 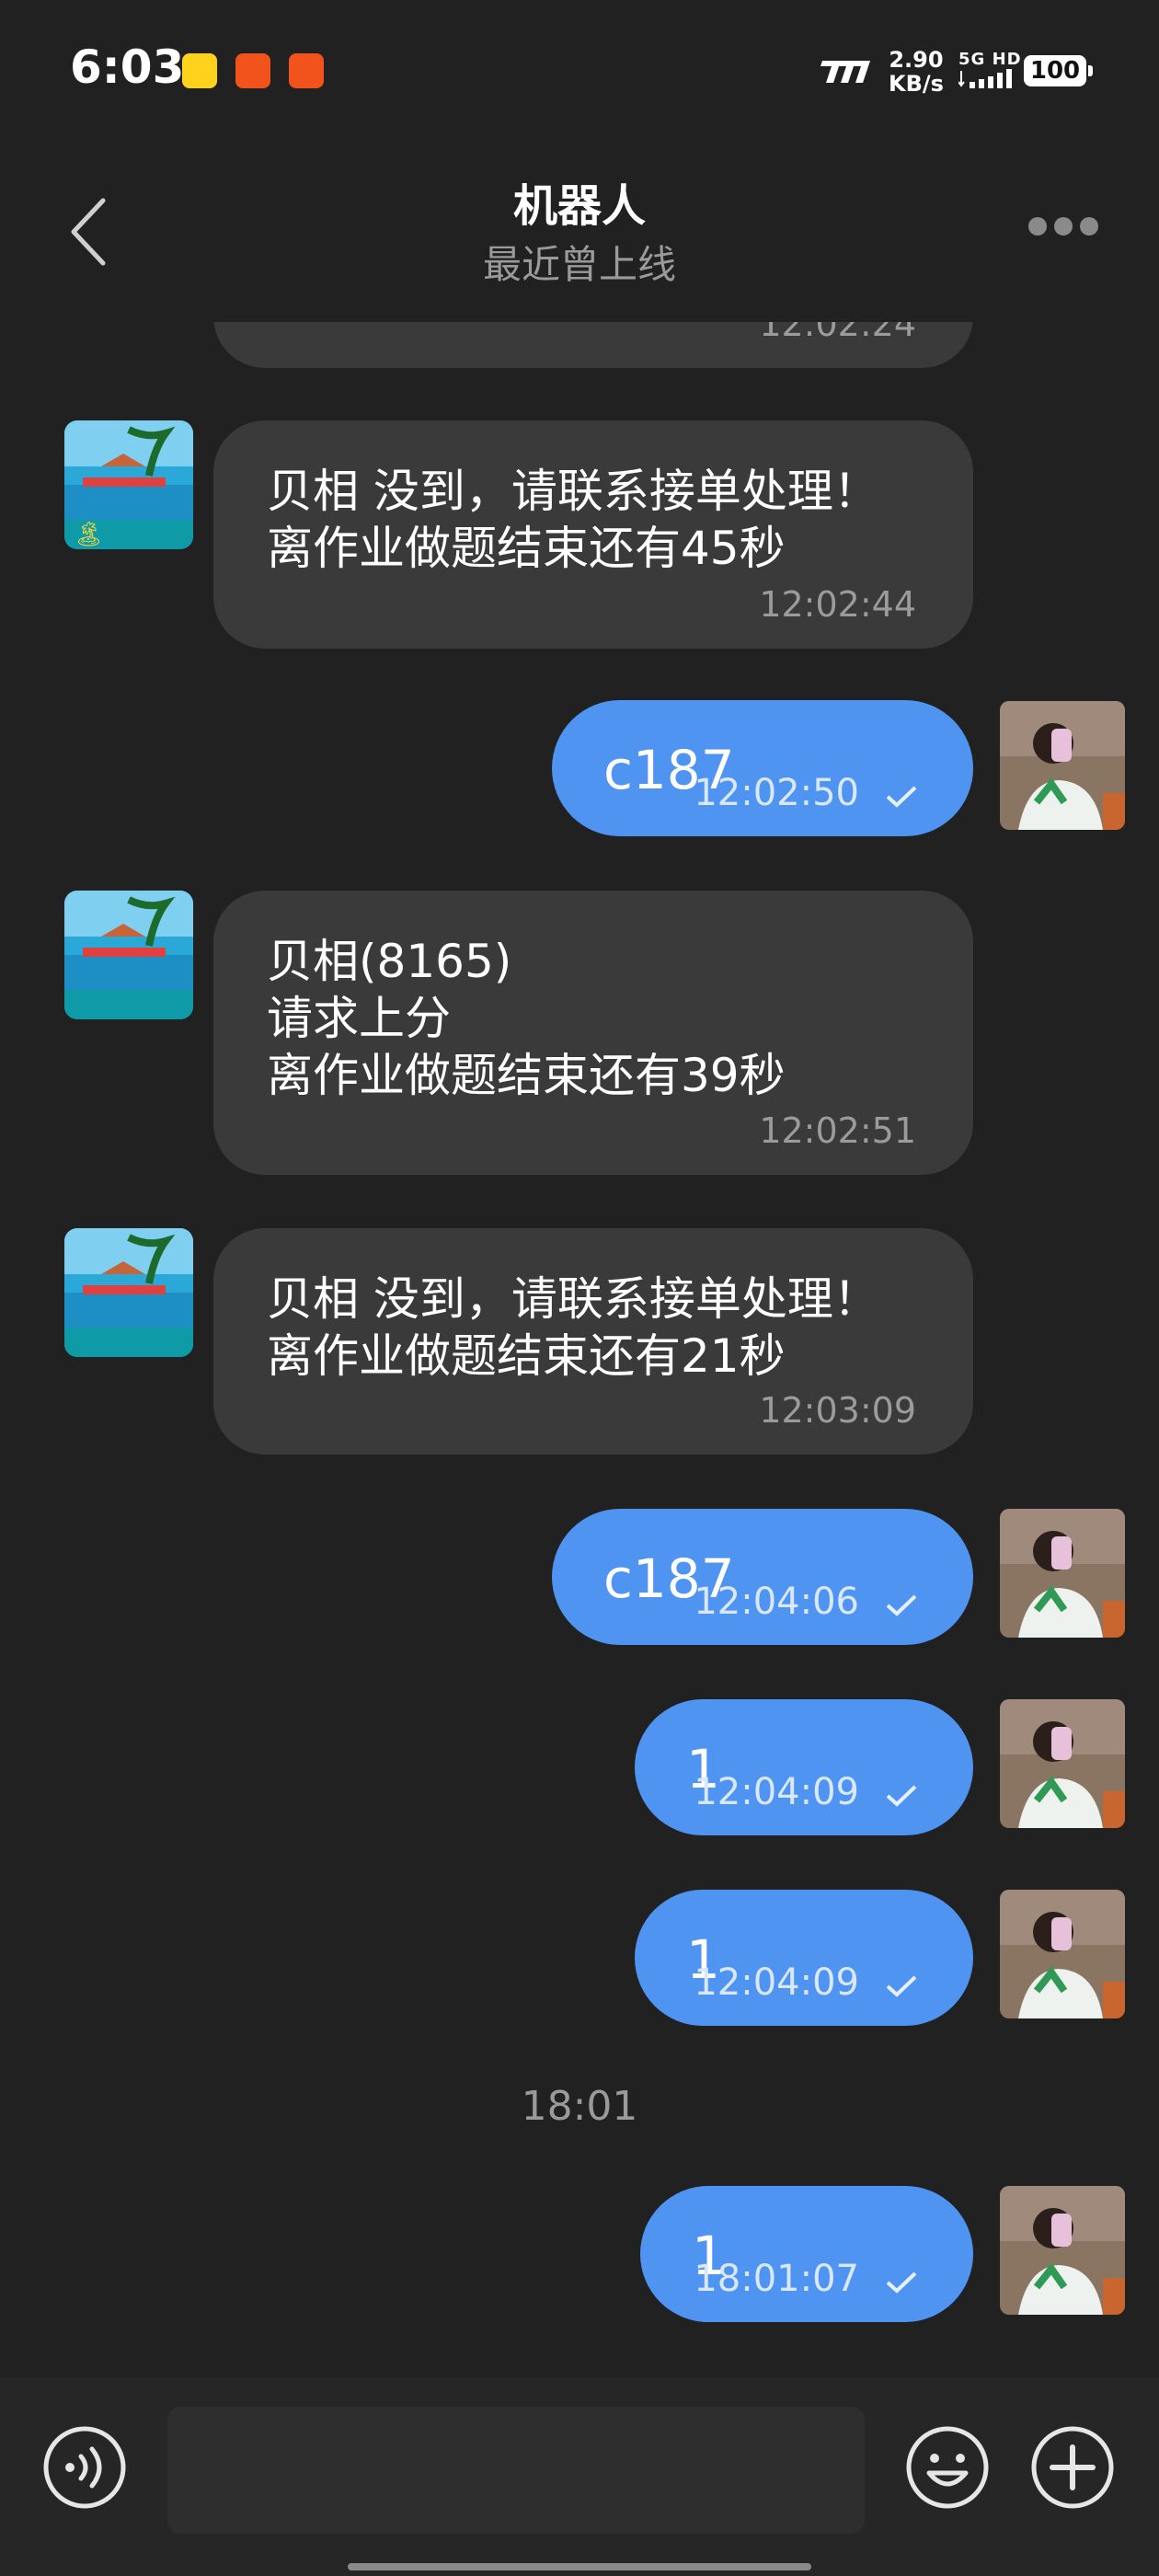 I want to click on app-notification-icon, so click(x=199, y=70).